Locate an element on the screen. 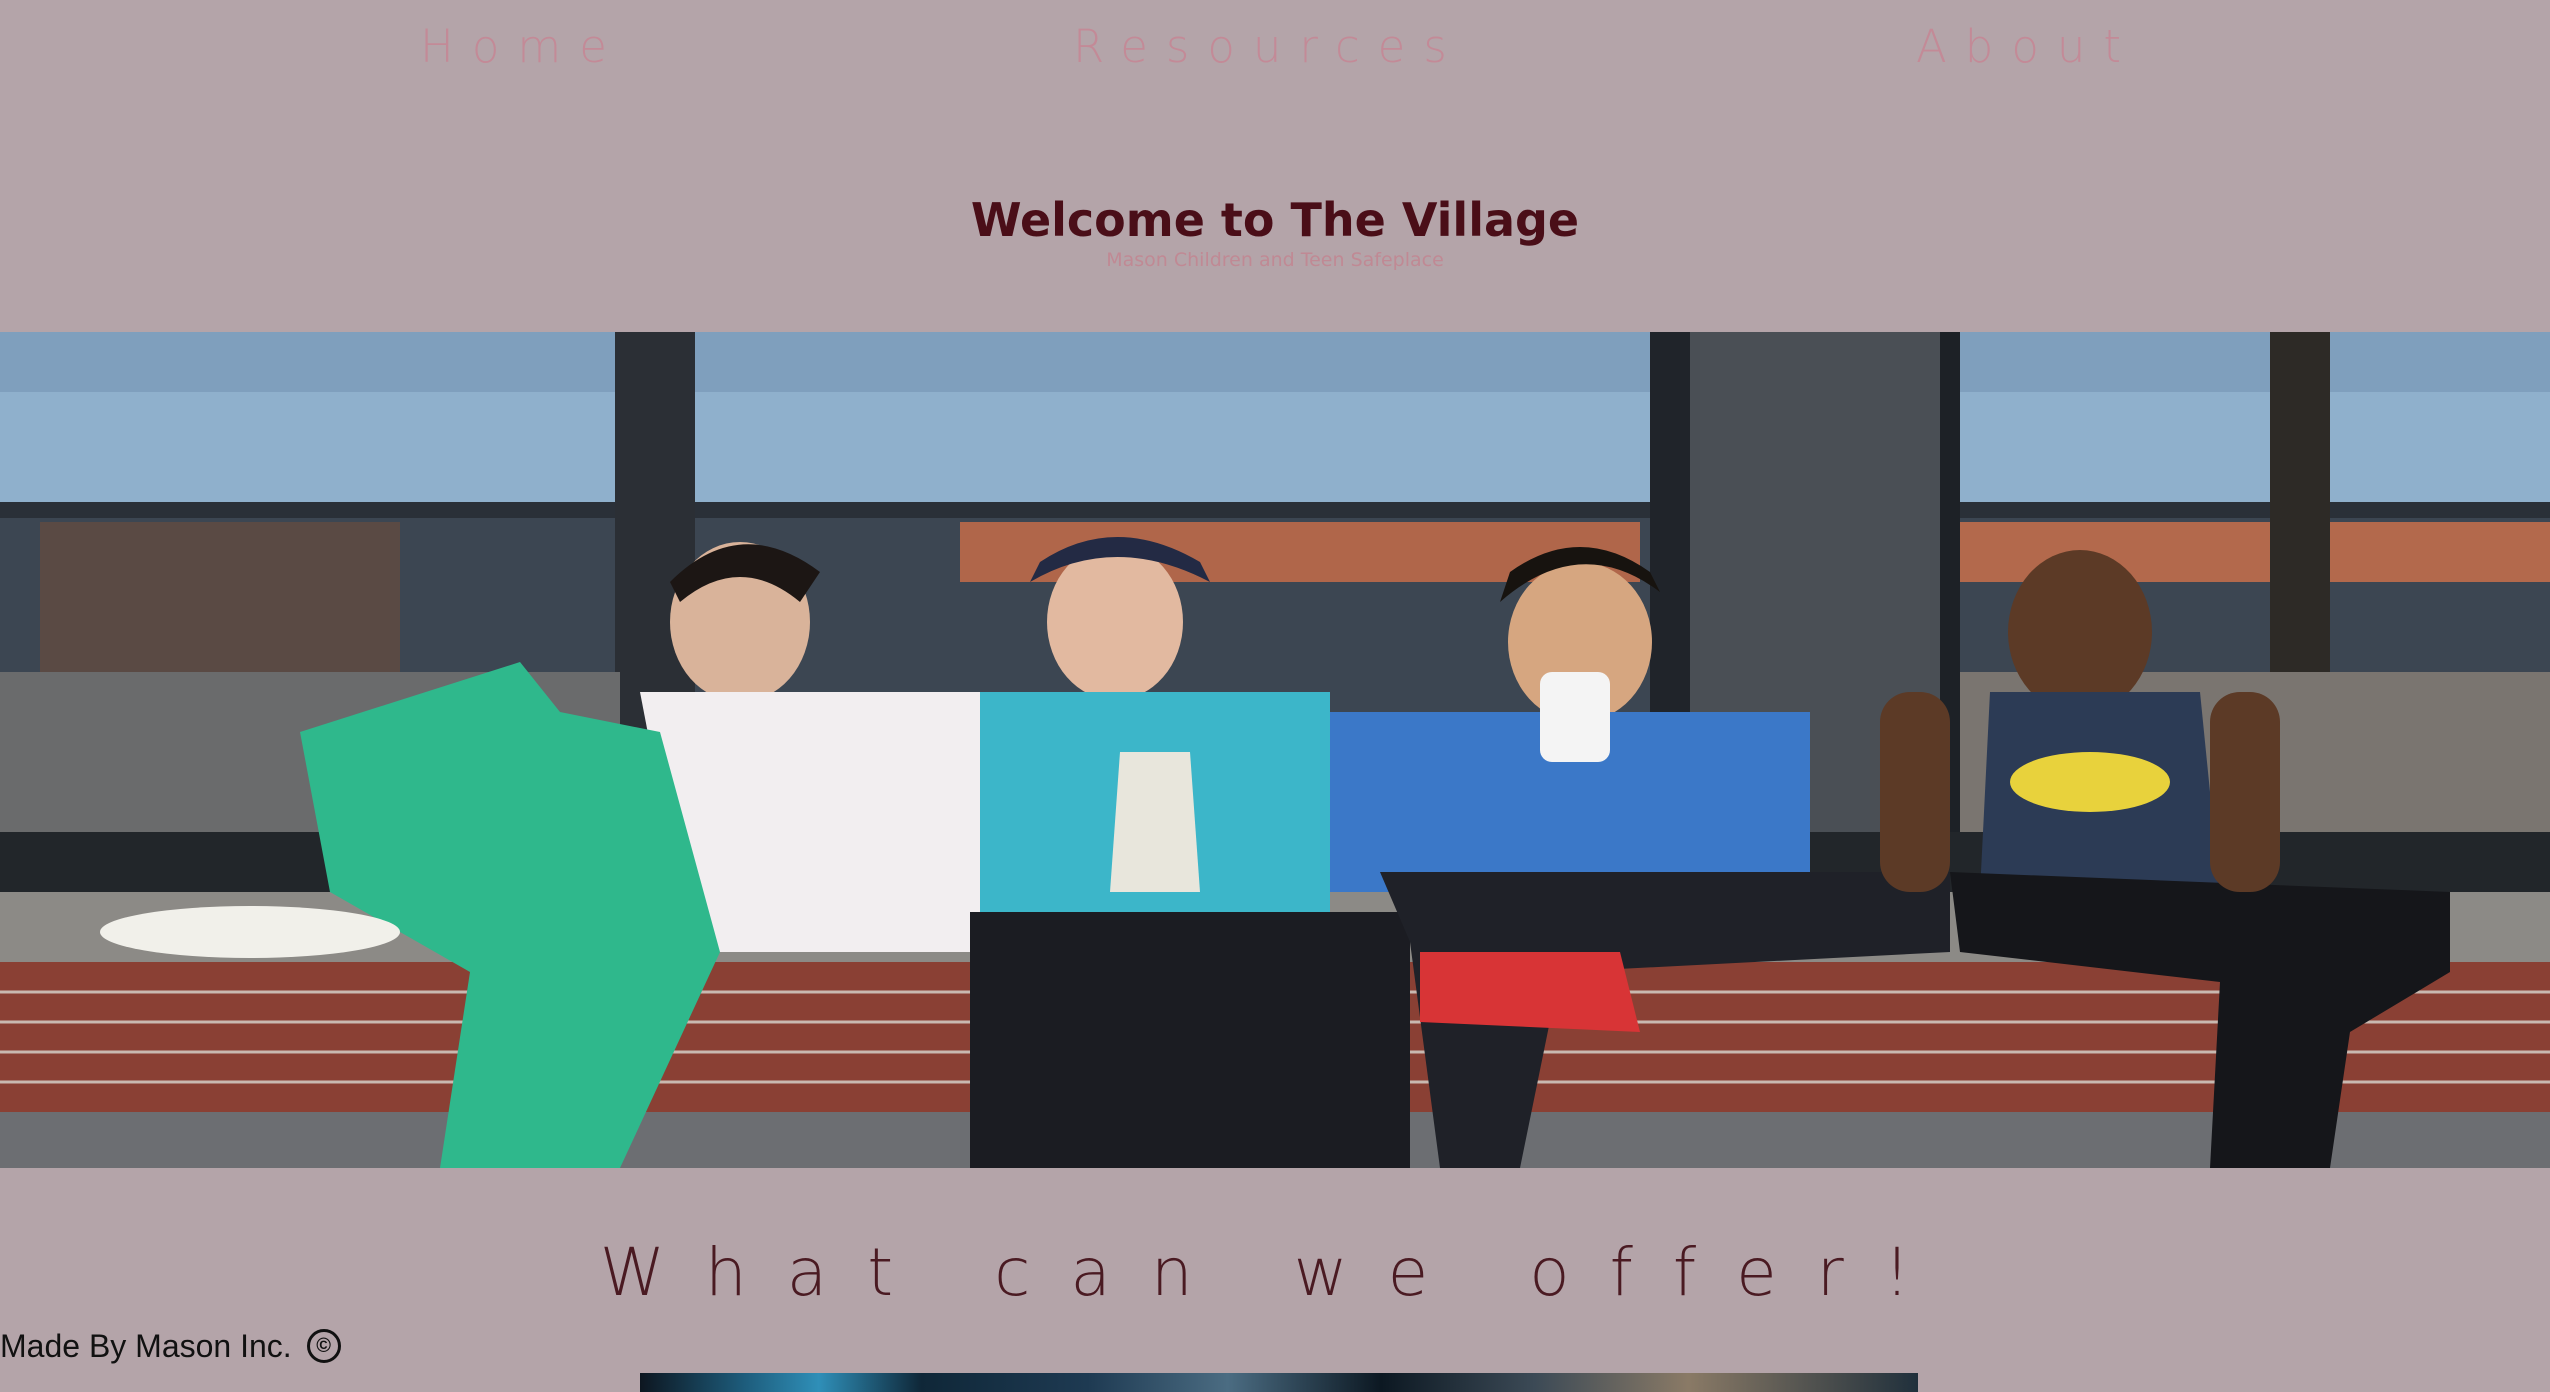  copyright-icon: © is located at coordinates (323, 1345).